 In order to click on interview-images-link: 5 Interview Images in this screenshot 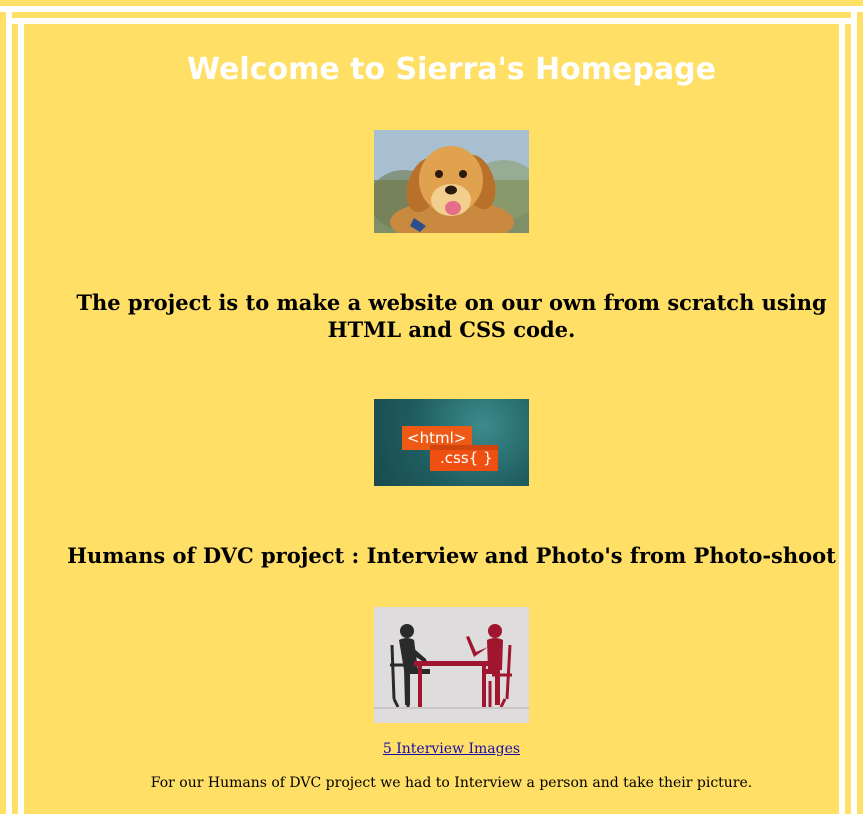, I will do `click(443, 749)`.